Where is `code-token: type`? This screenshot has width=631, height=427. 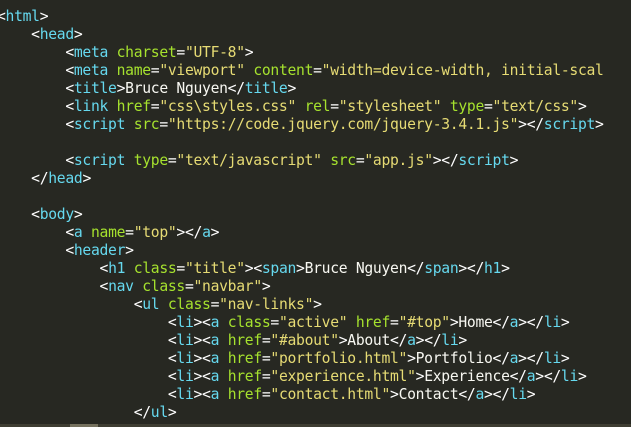 code-token: type is located at coordinates (466, 106).